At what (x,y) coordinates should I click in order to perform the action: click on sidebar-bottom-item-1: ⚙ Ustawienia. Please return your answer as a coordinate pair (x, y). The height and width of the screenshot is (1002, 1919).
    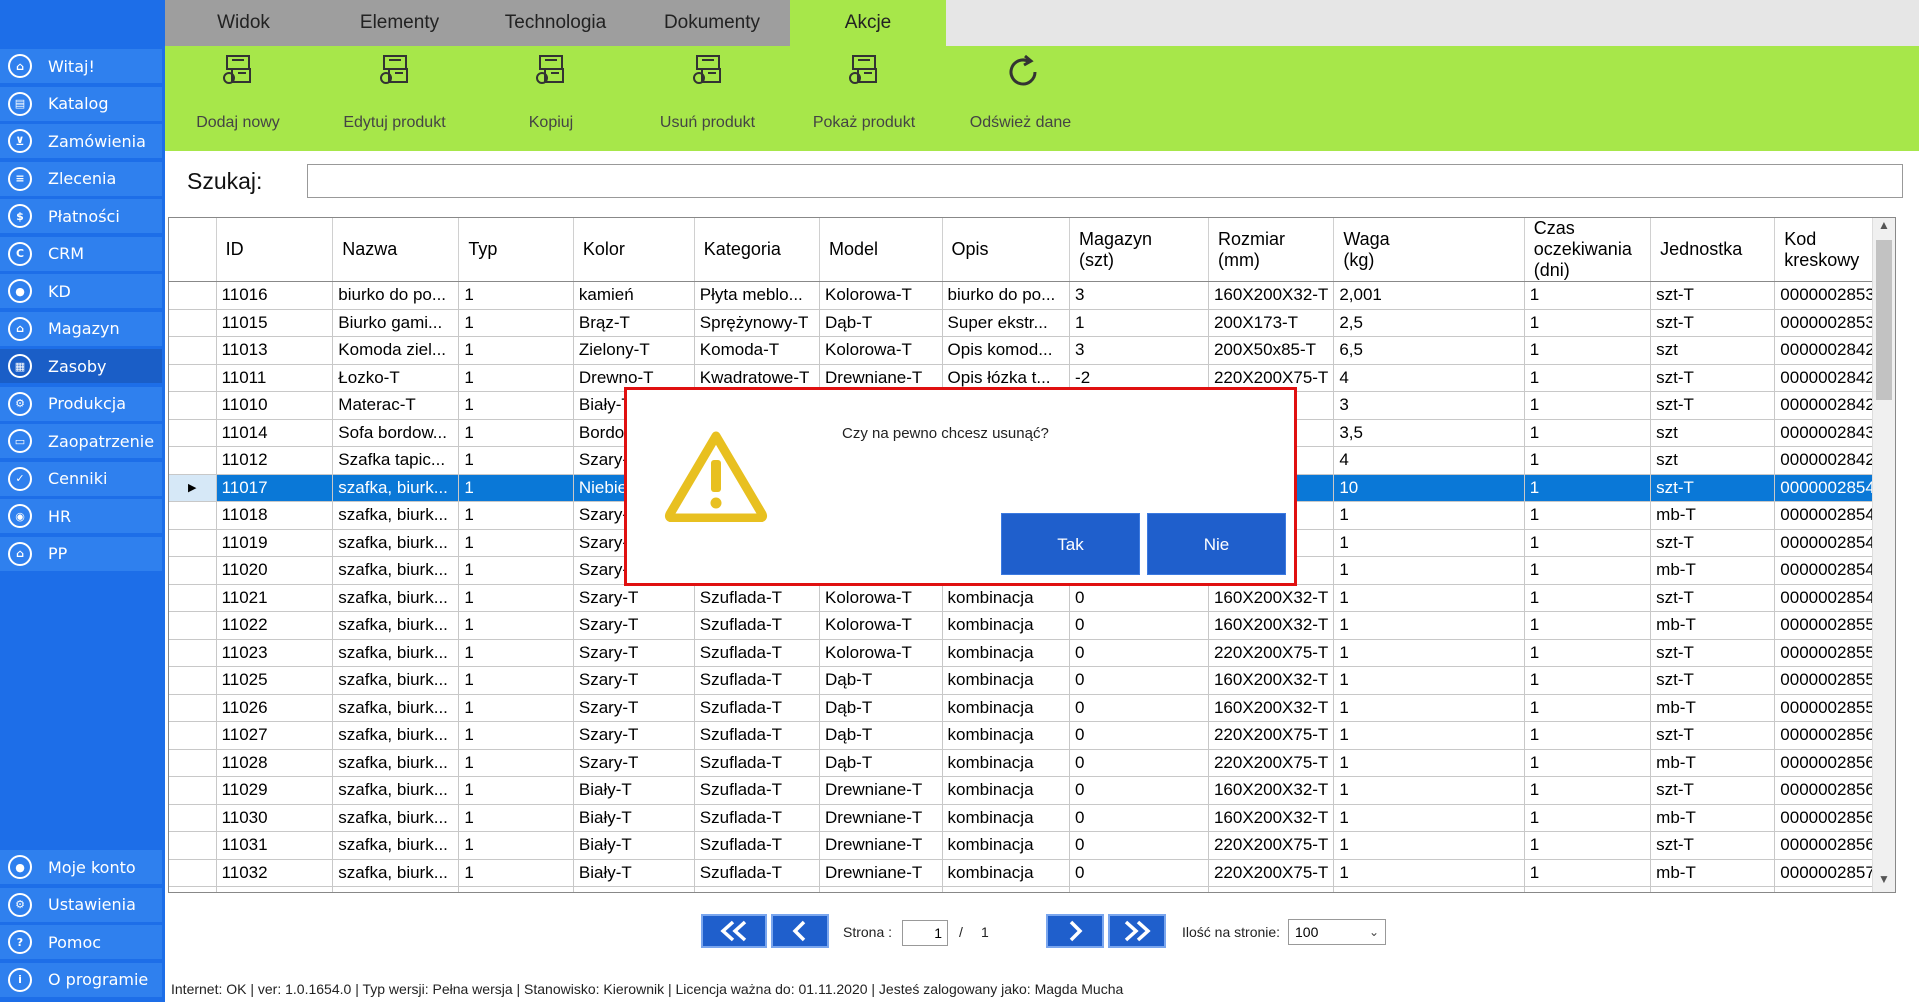
    Looking at the image, I should click on (81, 904).